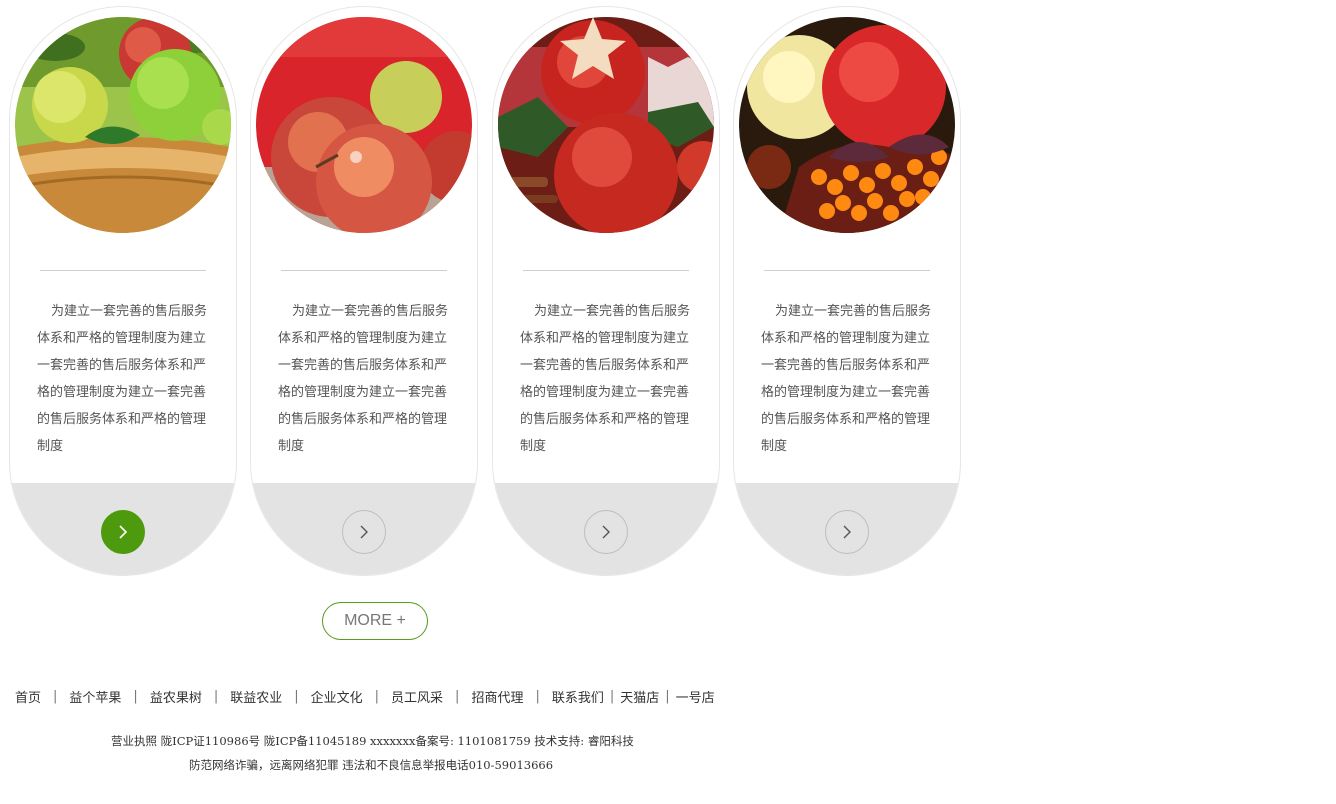  I want to click on report-info: 防范网络诈骗，远离网络犯罪 违法和不良信息举报电话010-59013666, so click(371, 765).